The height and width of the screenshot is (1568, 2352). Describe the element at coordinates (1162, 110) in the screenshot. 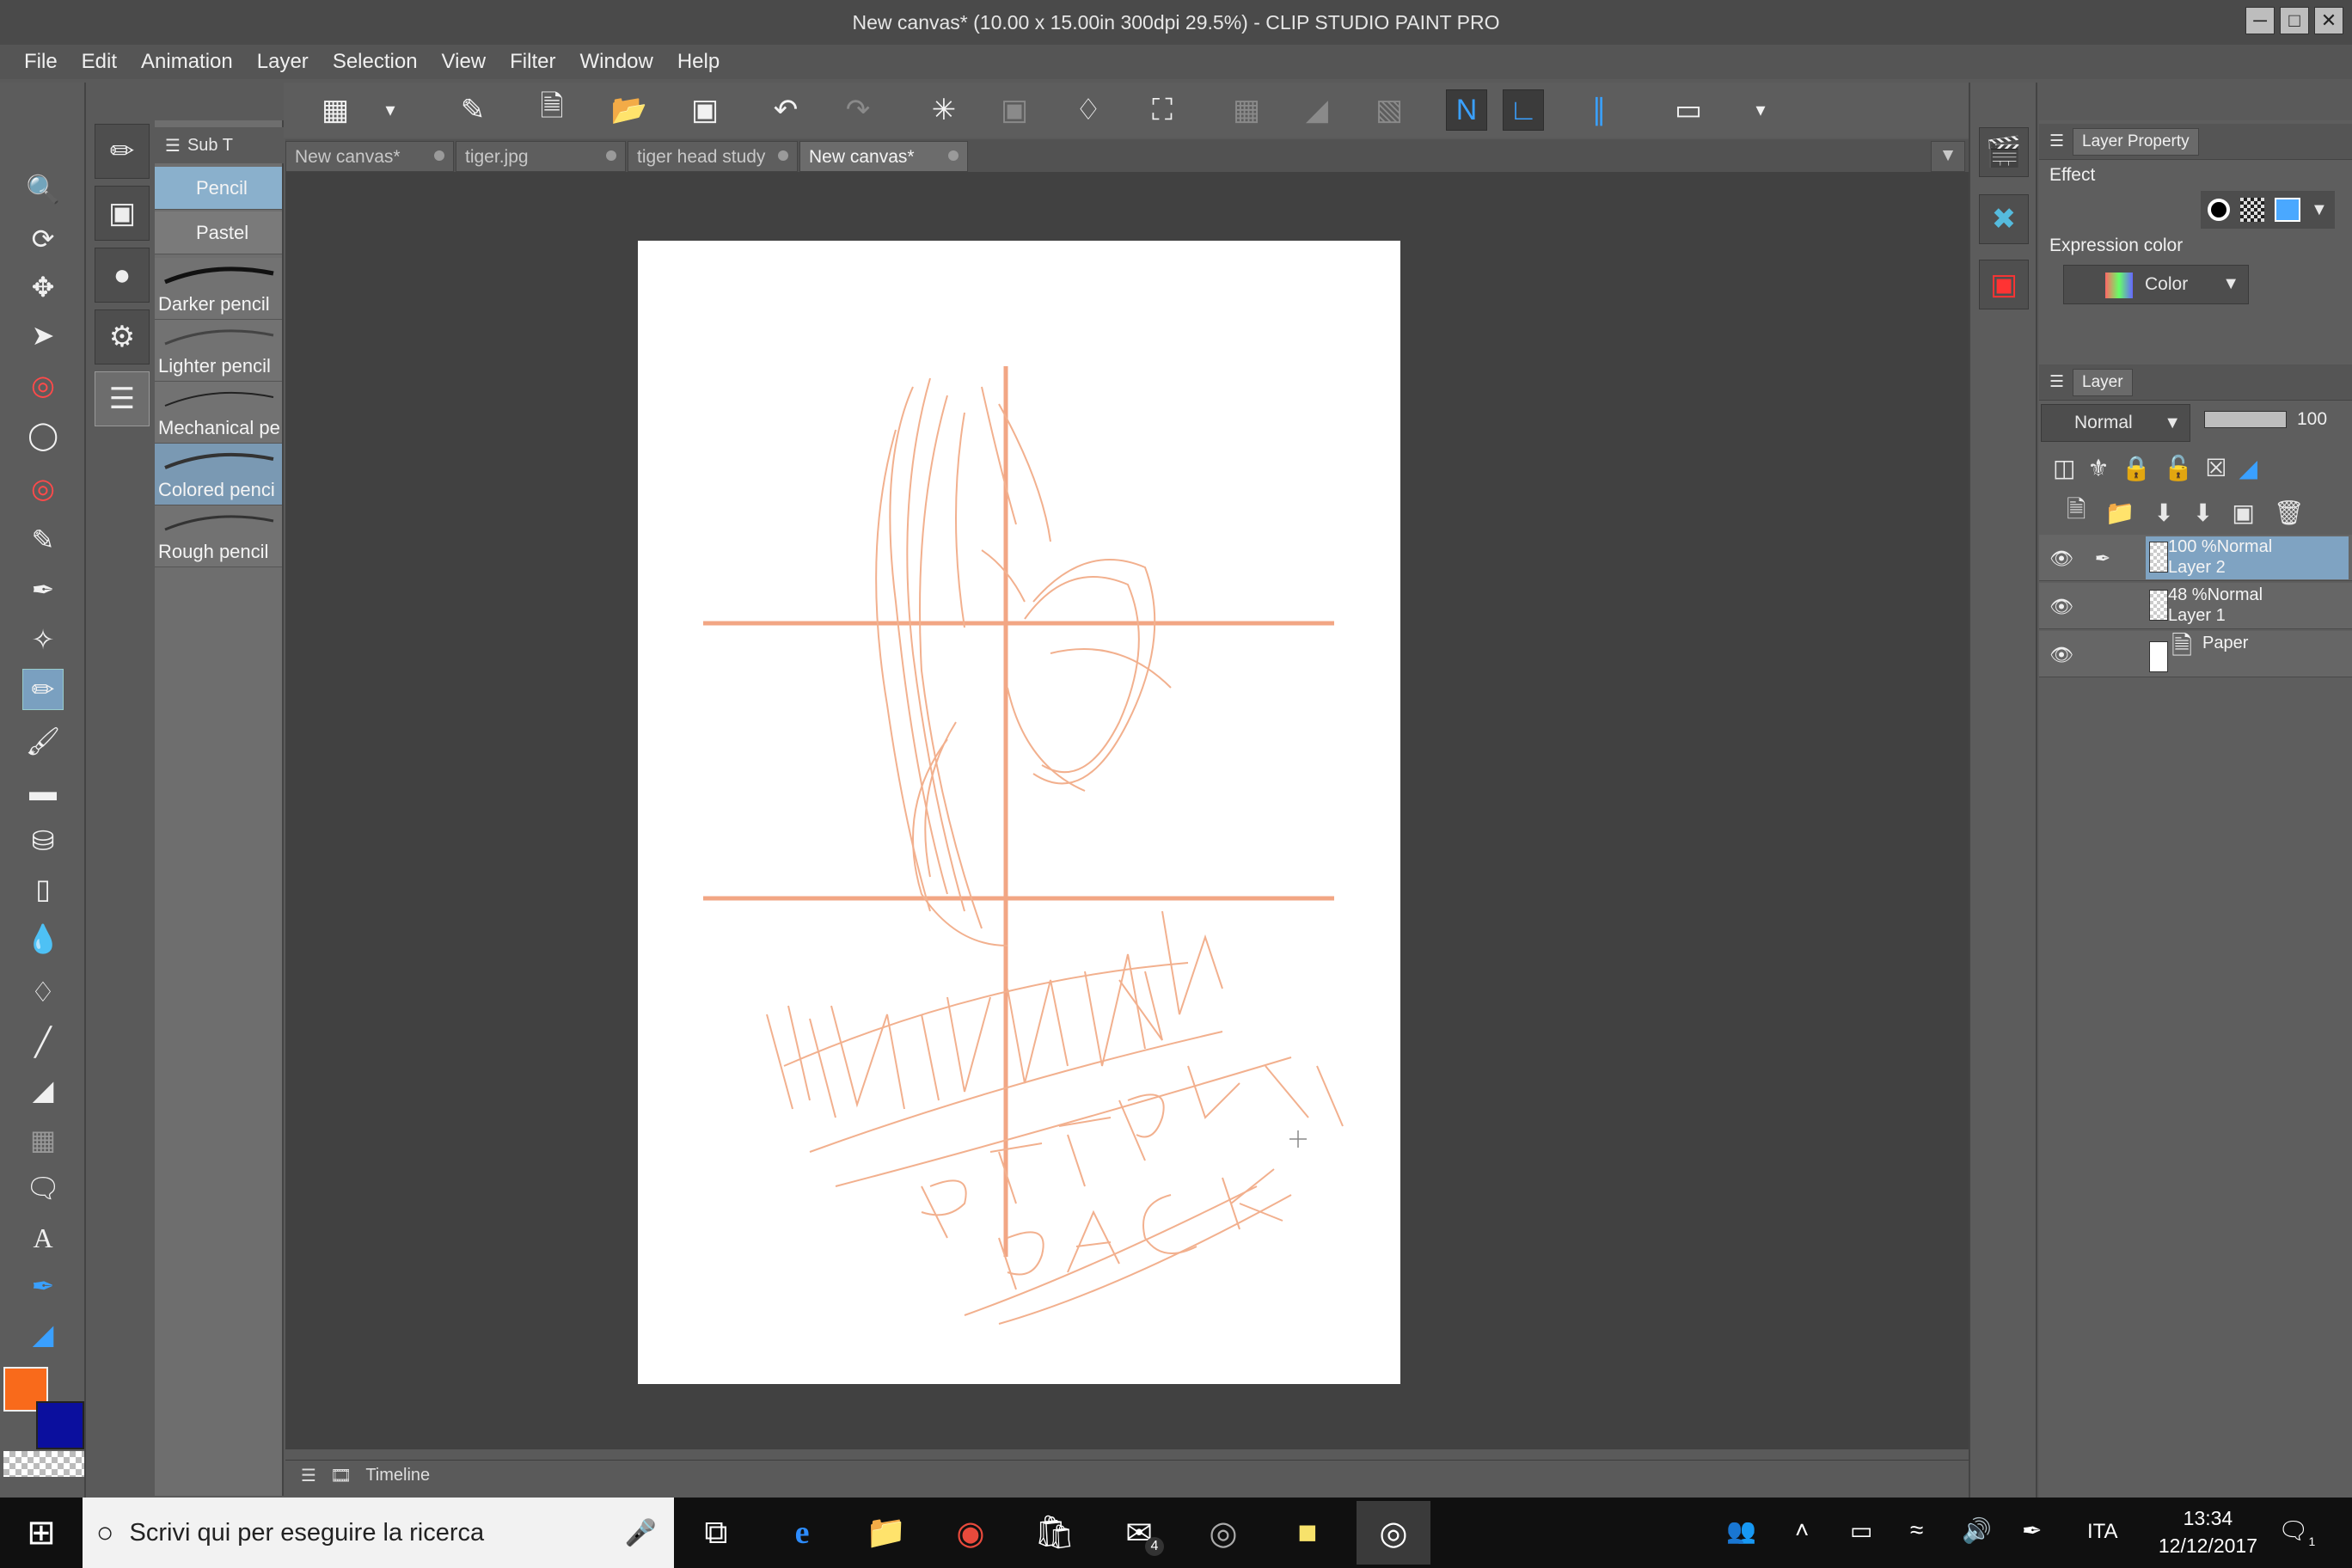

I see `transform-icon: ⛶` at that location.